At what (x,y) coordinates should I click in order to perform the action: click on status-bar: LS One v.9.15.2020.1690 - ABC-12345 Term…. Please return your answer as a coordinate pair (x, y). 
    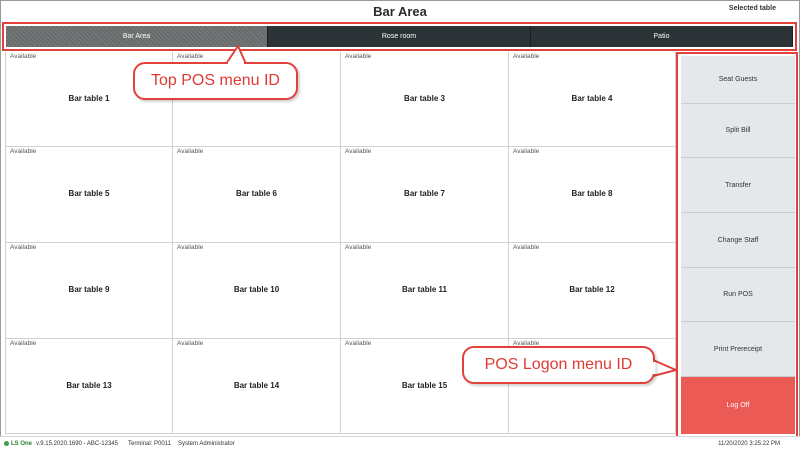
    Looking at the image, I should click on (400, 443).